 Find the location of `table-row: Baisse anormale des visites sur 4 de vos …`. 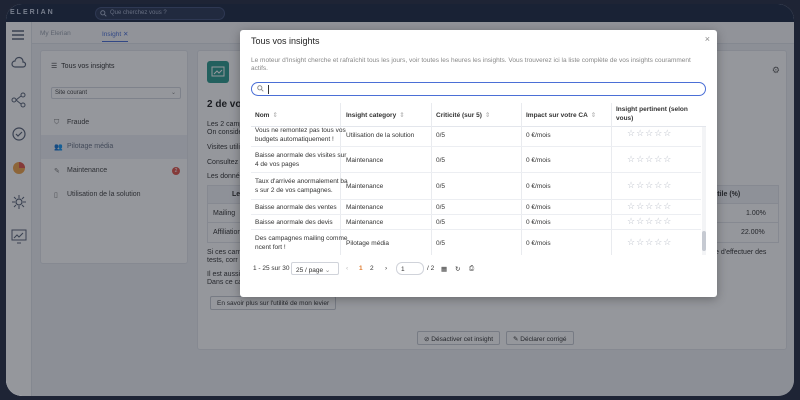

table-row: Baisse anormale des visites sur 4 de vos … is located at coordinates (476, 160).